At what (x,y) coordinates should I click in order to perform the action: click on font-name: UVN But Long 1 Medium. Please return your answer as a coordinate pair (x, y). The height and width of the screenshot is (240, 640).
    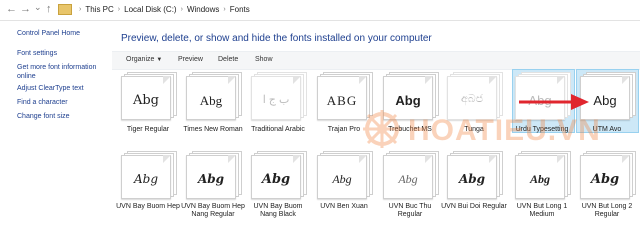
    Looking at the image, I should click on (542, 210).